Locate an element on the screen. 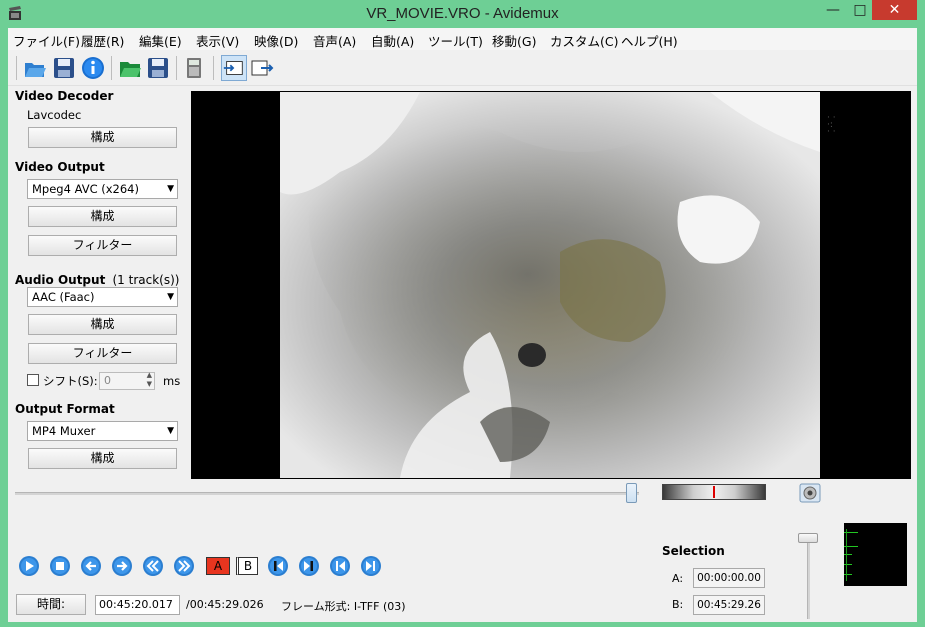  previous-frame-icon is located at coordinates (91, 566).